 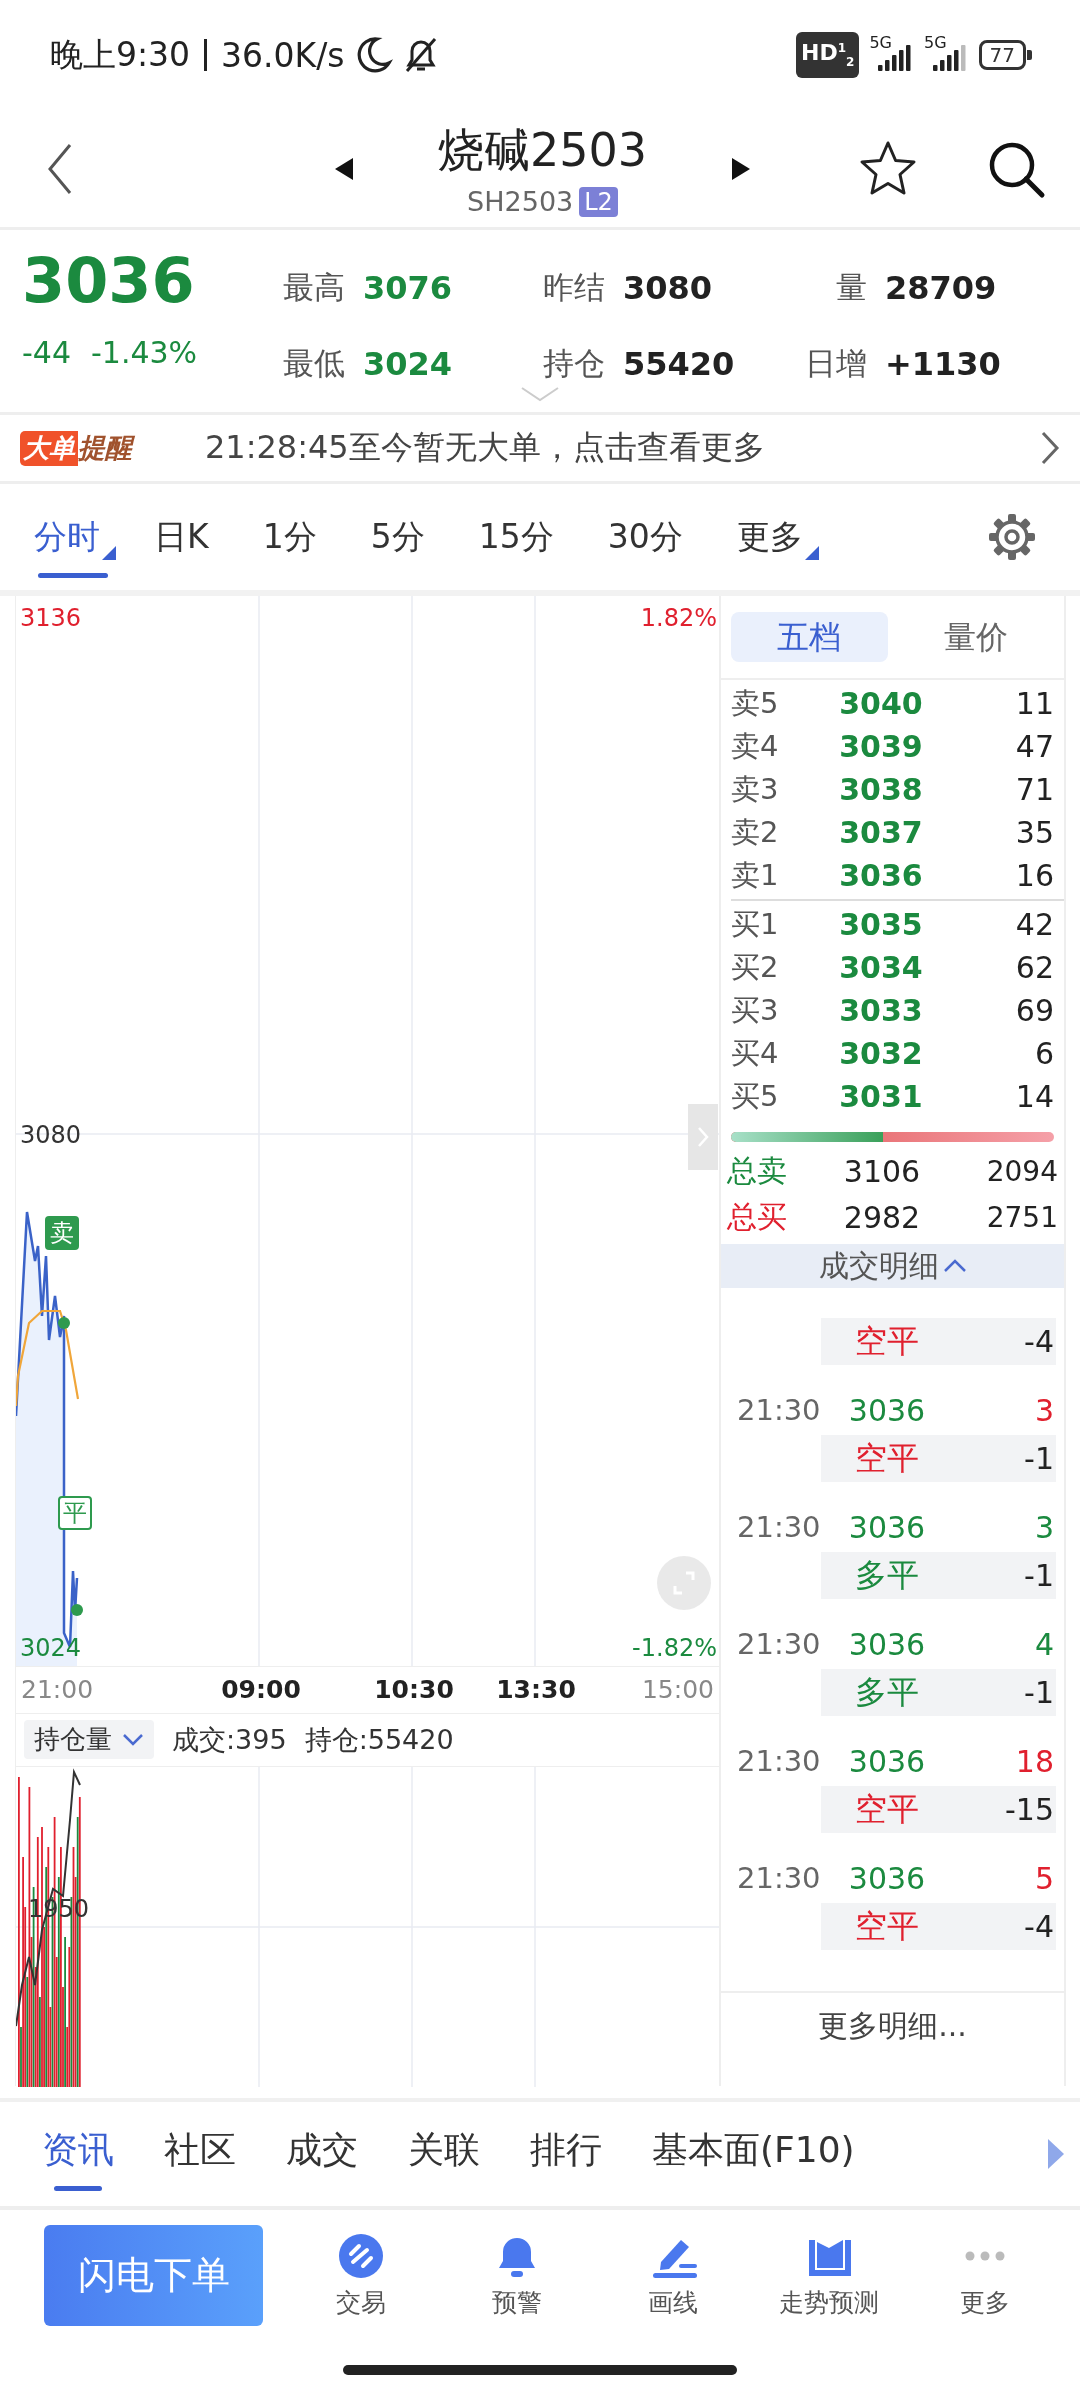 I want to click on network-speed: 36.0K/s, so click(x=283, y=55).